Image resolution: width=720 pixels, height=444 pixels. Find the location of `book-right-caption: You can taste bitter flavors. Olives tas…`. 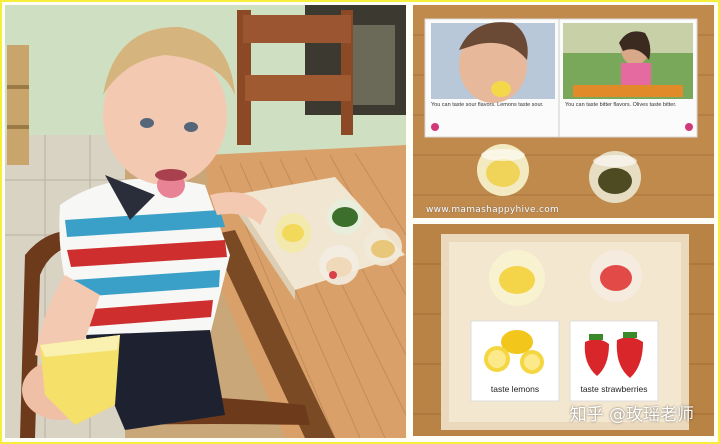

book-right-caption: You can taste bitter flavors. Olives tas… is located at coordinates (621, 105).